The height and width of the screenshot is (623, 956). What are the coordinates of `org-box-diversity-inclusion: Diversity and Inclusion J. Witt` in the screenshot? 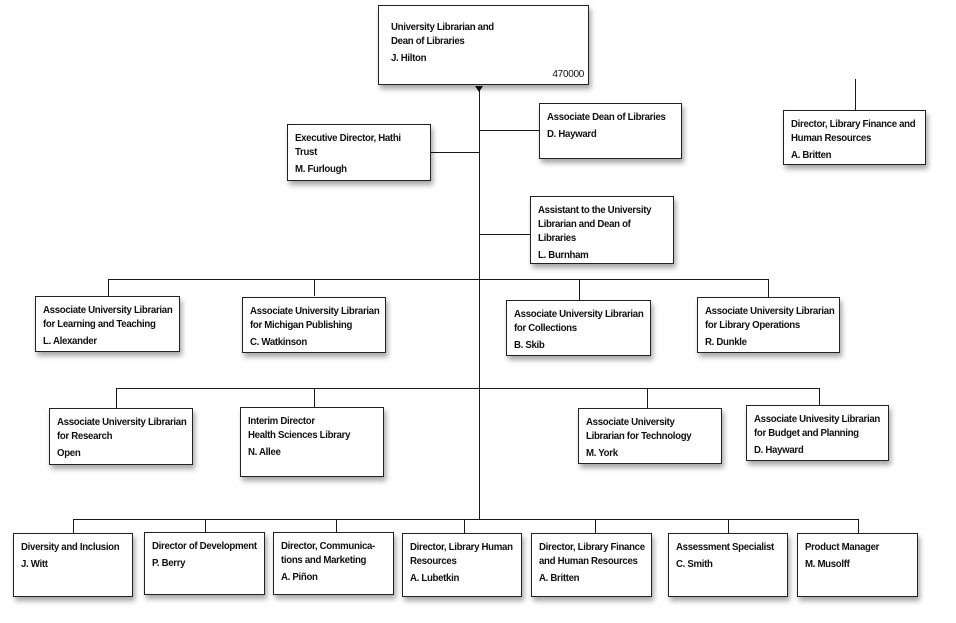 It's located at (73, 565).